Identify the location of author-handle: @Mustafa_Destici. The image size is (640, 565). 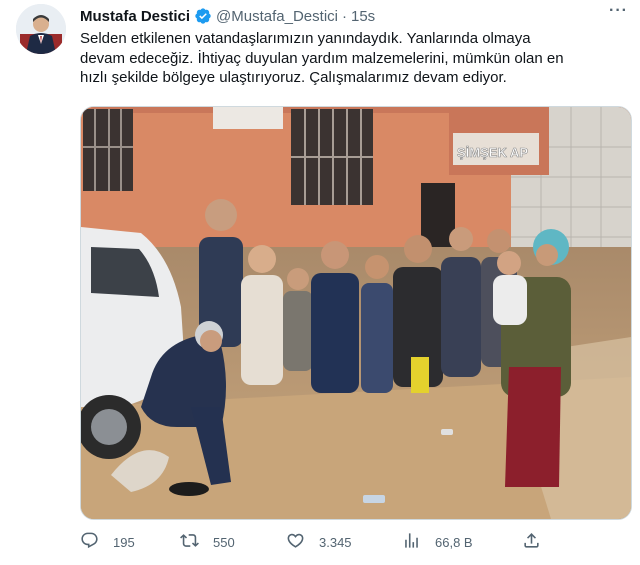
(277, 16).